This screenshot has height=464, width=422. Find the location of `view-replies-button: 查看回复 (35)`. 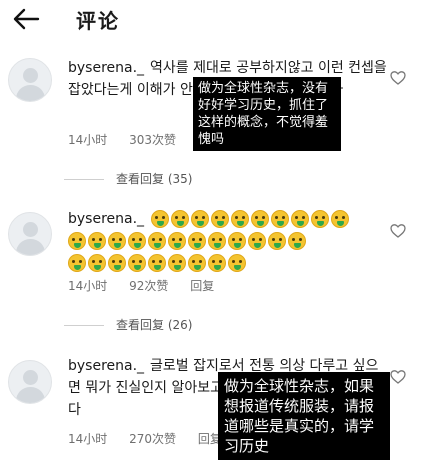

view-replies-button: 查看回复 (35) is located at coordinates (179, 179).